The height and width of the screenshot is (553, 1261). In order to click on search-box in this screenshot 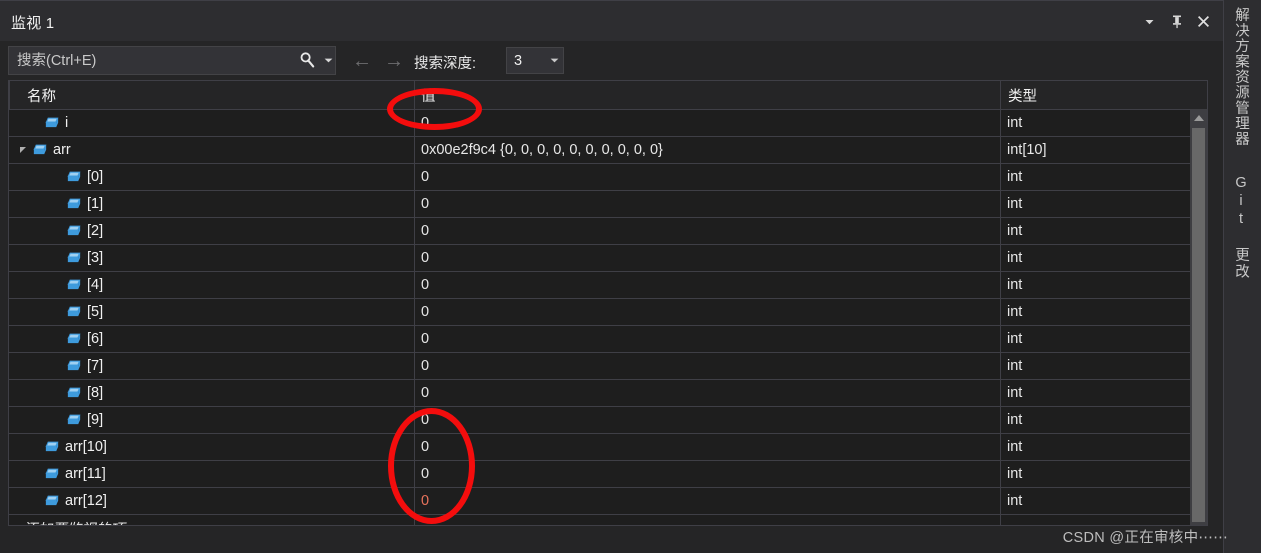, I will do `click(172, 60)`.